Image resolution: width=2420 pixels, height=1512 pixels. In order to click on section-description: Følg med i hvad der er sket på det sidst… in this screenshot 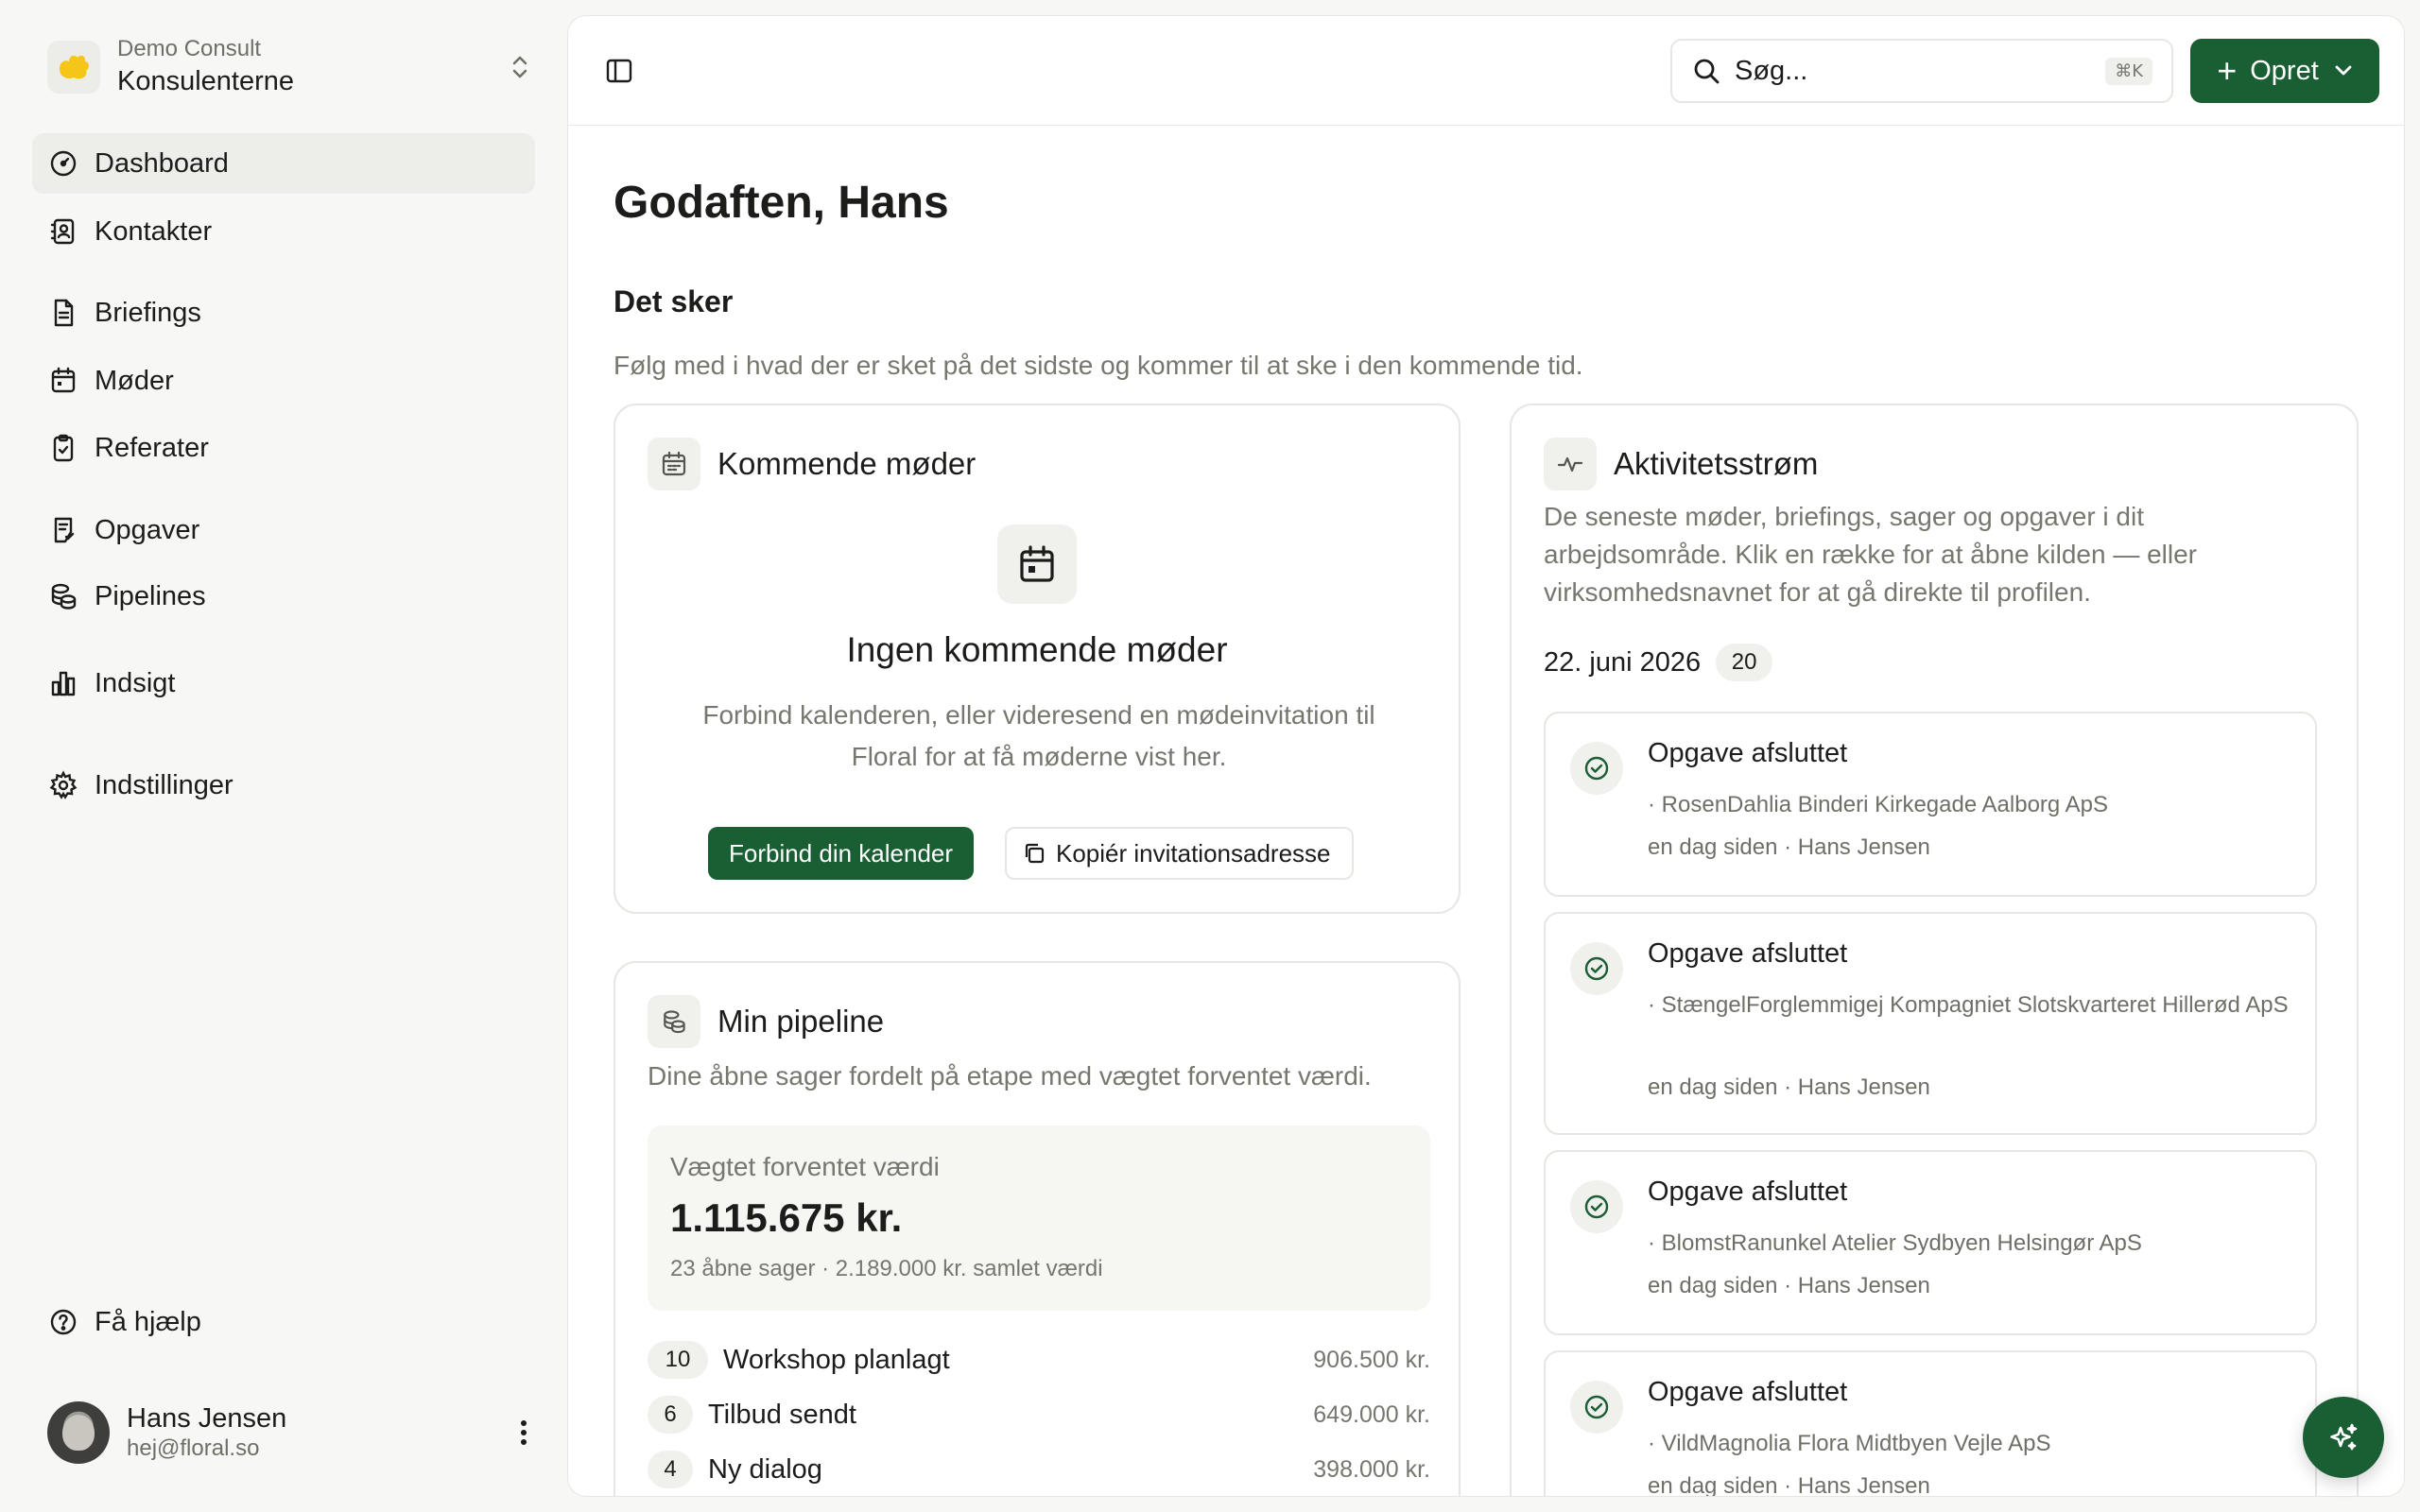, I will do `click(1098, 365)`.